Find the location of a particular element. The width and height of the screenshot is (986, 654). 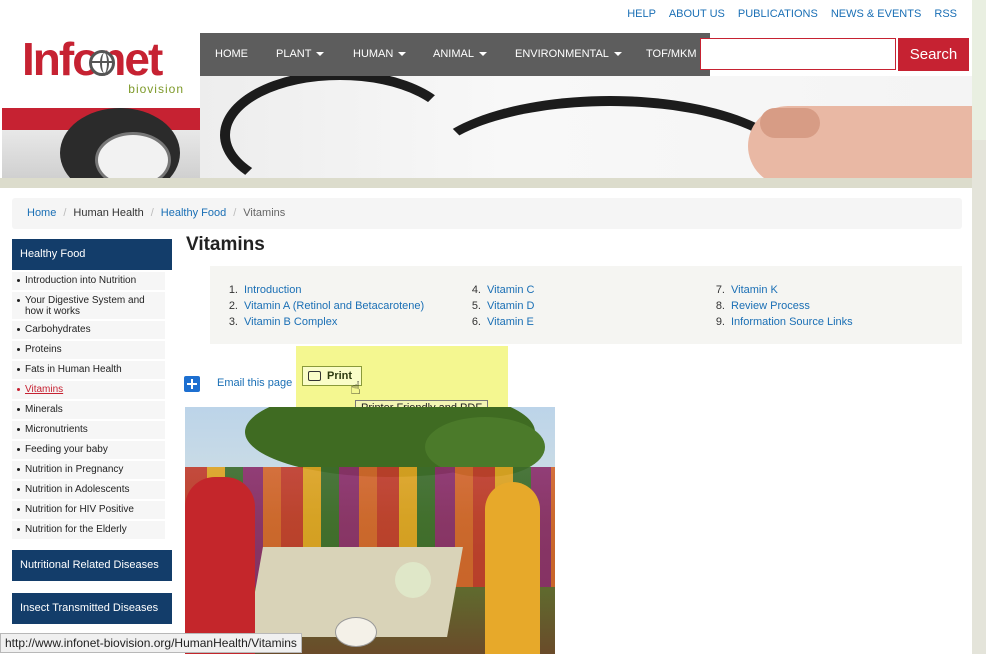

publications-link: PUBLICATIONS is located at coordinates (778, 14).